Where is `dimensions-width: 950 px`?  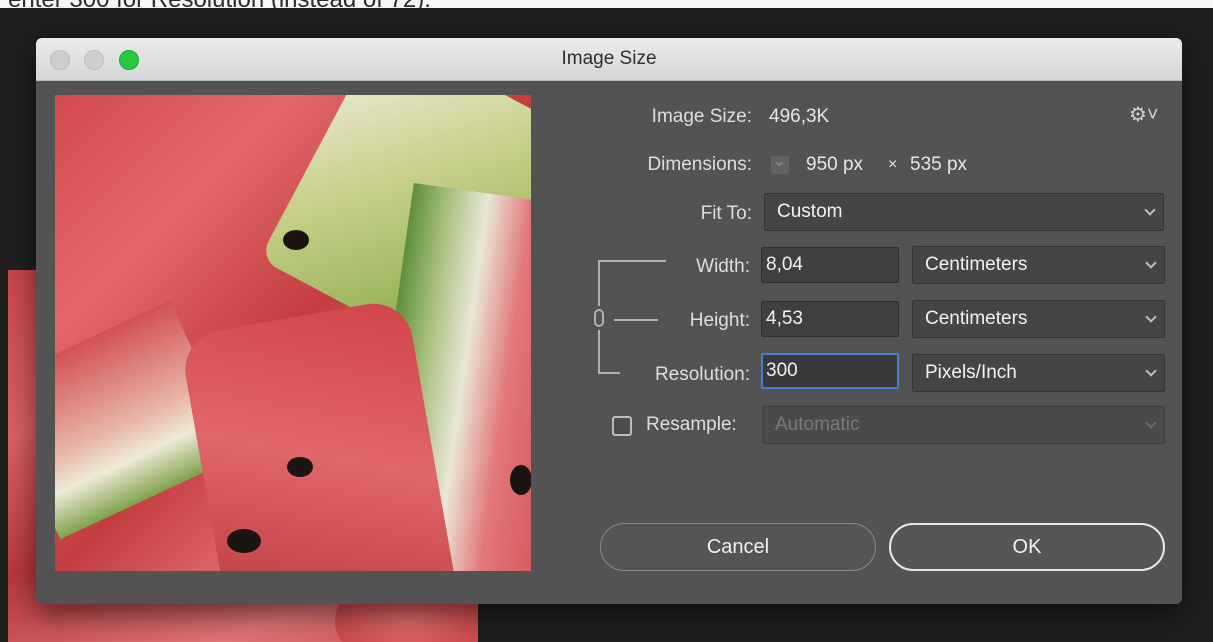
dimensions-width: 950 px is located at coordinates (835, 164).